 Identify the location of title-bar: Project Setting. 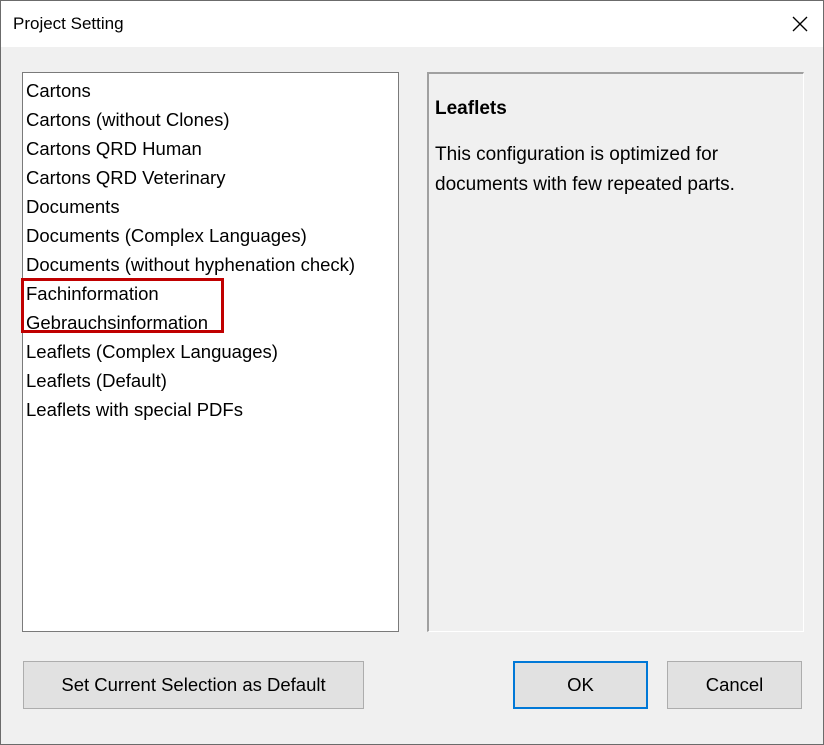
(412, 24).